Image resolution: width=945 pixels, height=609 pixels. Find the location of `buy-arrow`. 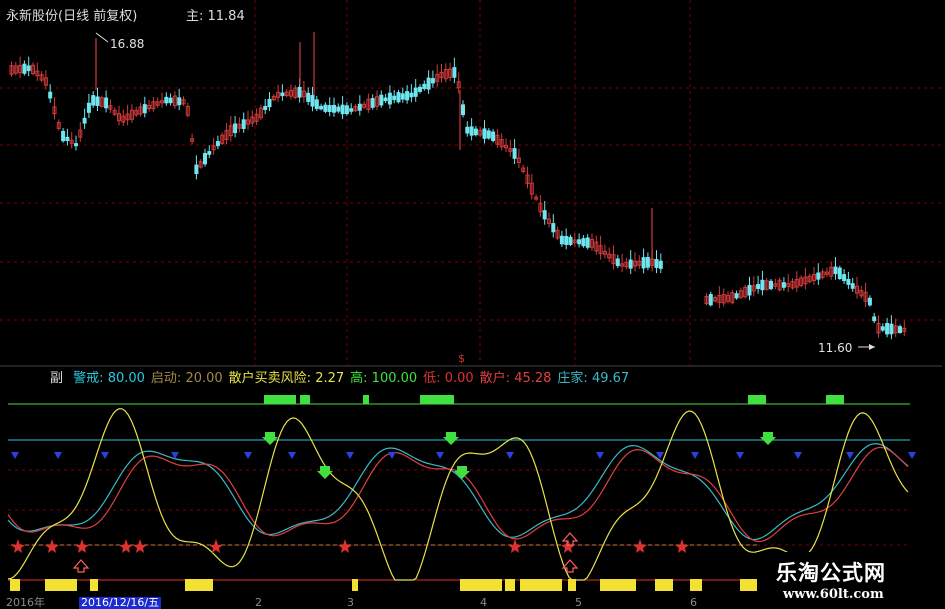

buy-arrow is located at coordinates (81, 566).